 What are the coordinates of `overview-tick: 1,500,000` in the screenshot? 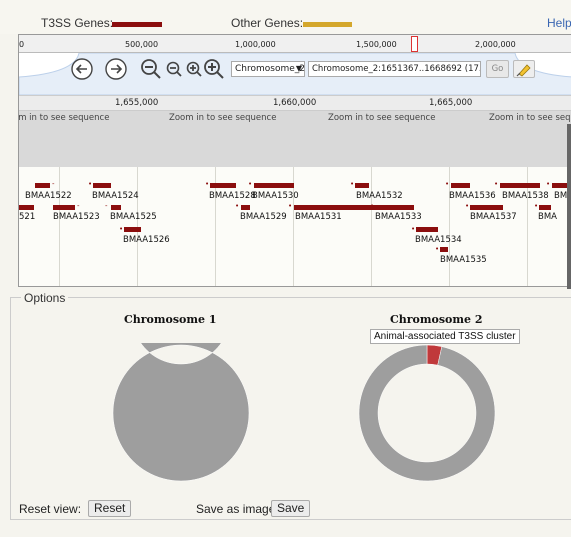 It's located at (376, 44).